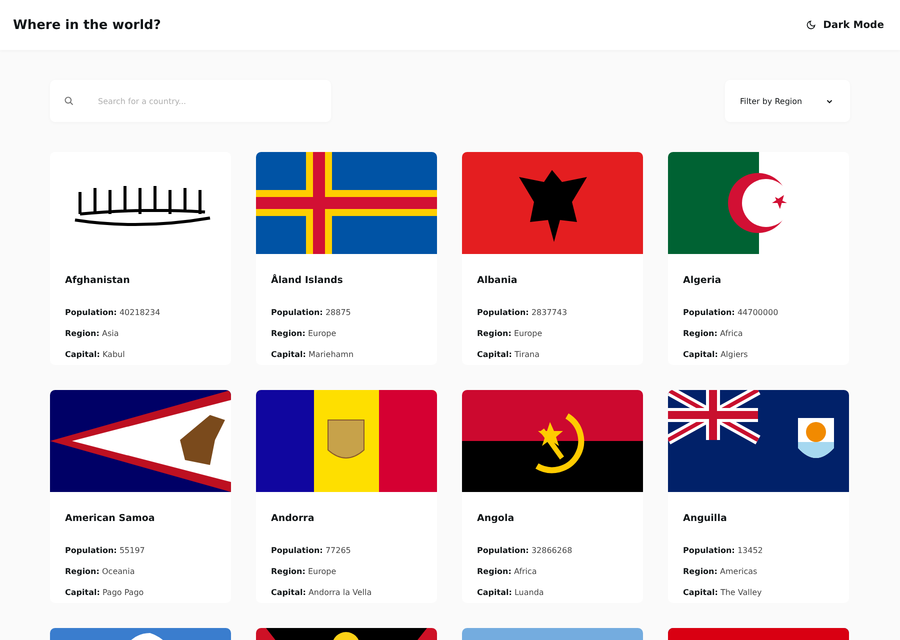 This screenshot has height=640, width=900. I want to click on population-text: Population: 40218234, so click(113, 312).